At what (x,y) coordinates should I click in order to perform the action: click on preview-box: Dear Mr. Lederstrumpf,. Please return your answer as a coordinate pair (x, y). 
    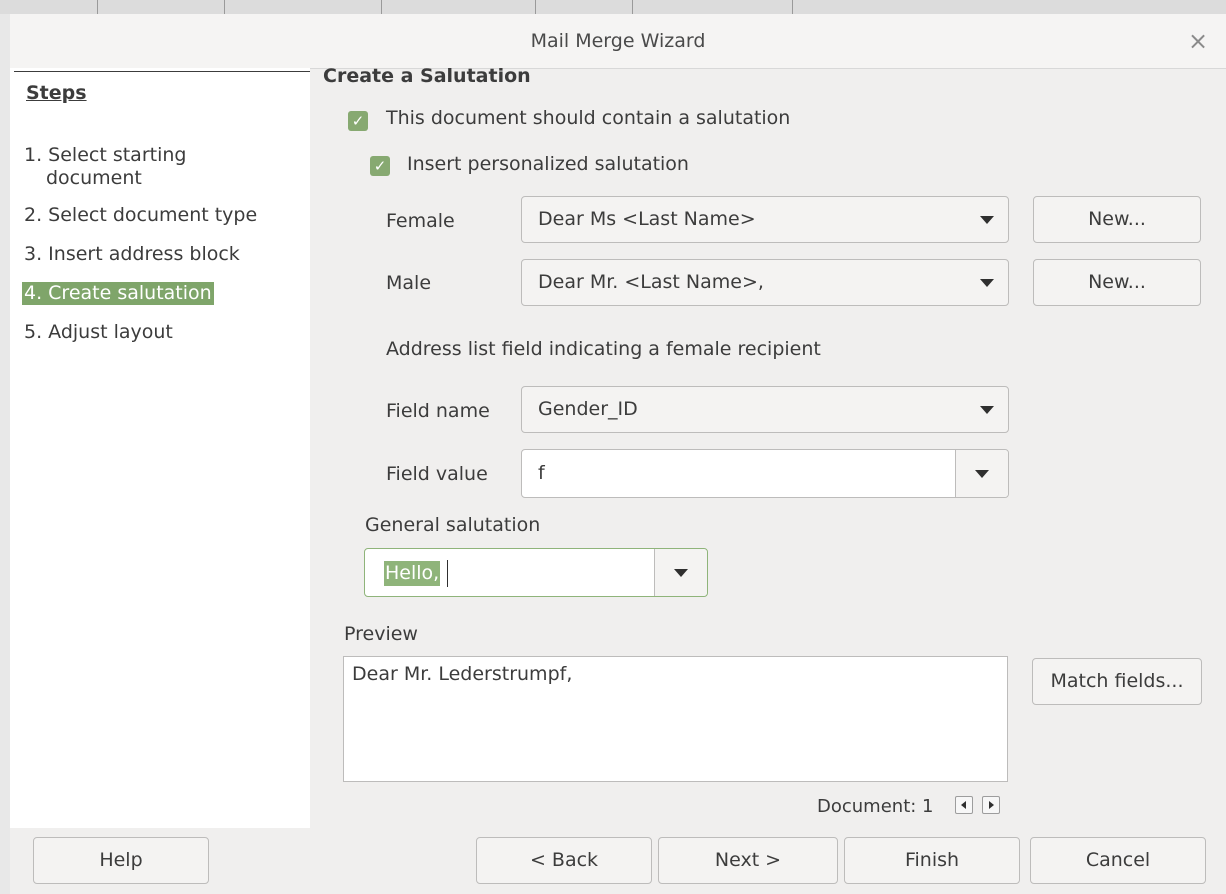
    Looking at the image, I should click on (675, 719).